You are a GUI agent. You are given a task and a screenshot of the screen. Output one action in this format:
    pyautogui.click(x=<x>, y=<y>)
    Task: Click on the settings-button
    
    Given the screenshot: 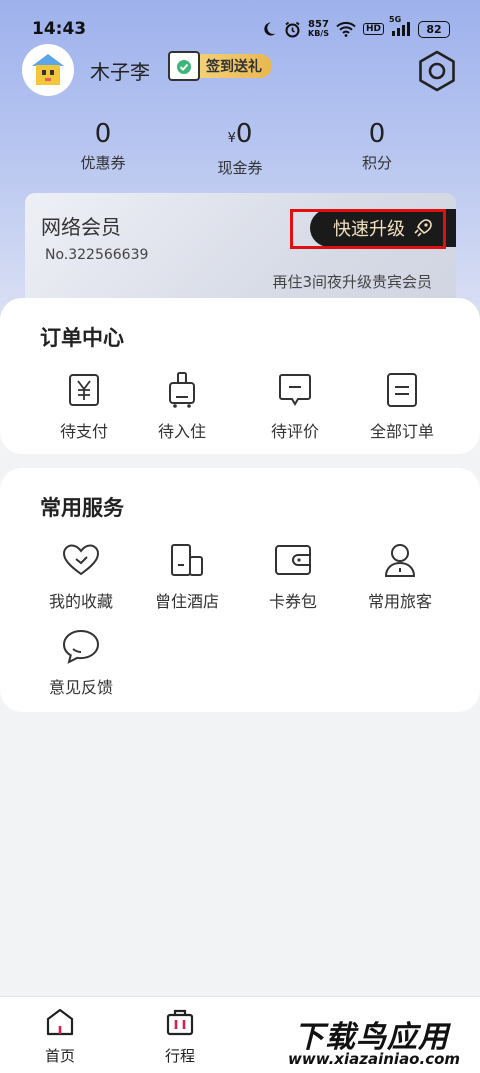 What is the action you would take?
    pyautogui.click(x=437, y=71)
    